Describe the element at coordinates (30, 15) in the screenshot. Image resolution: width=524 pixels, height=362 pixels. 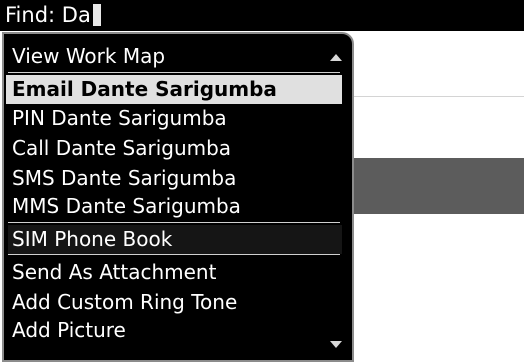
I see `find-label: Find:` at that location.